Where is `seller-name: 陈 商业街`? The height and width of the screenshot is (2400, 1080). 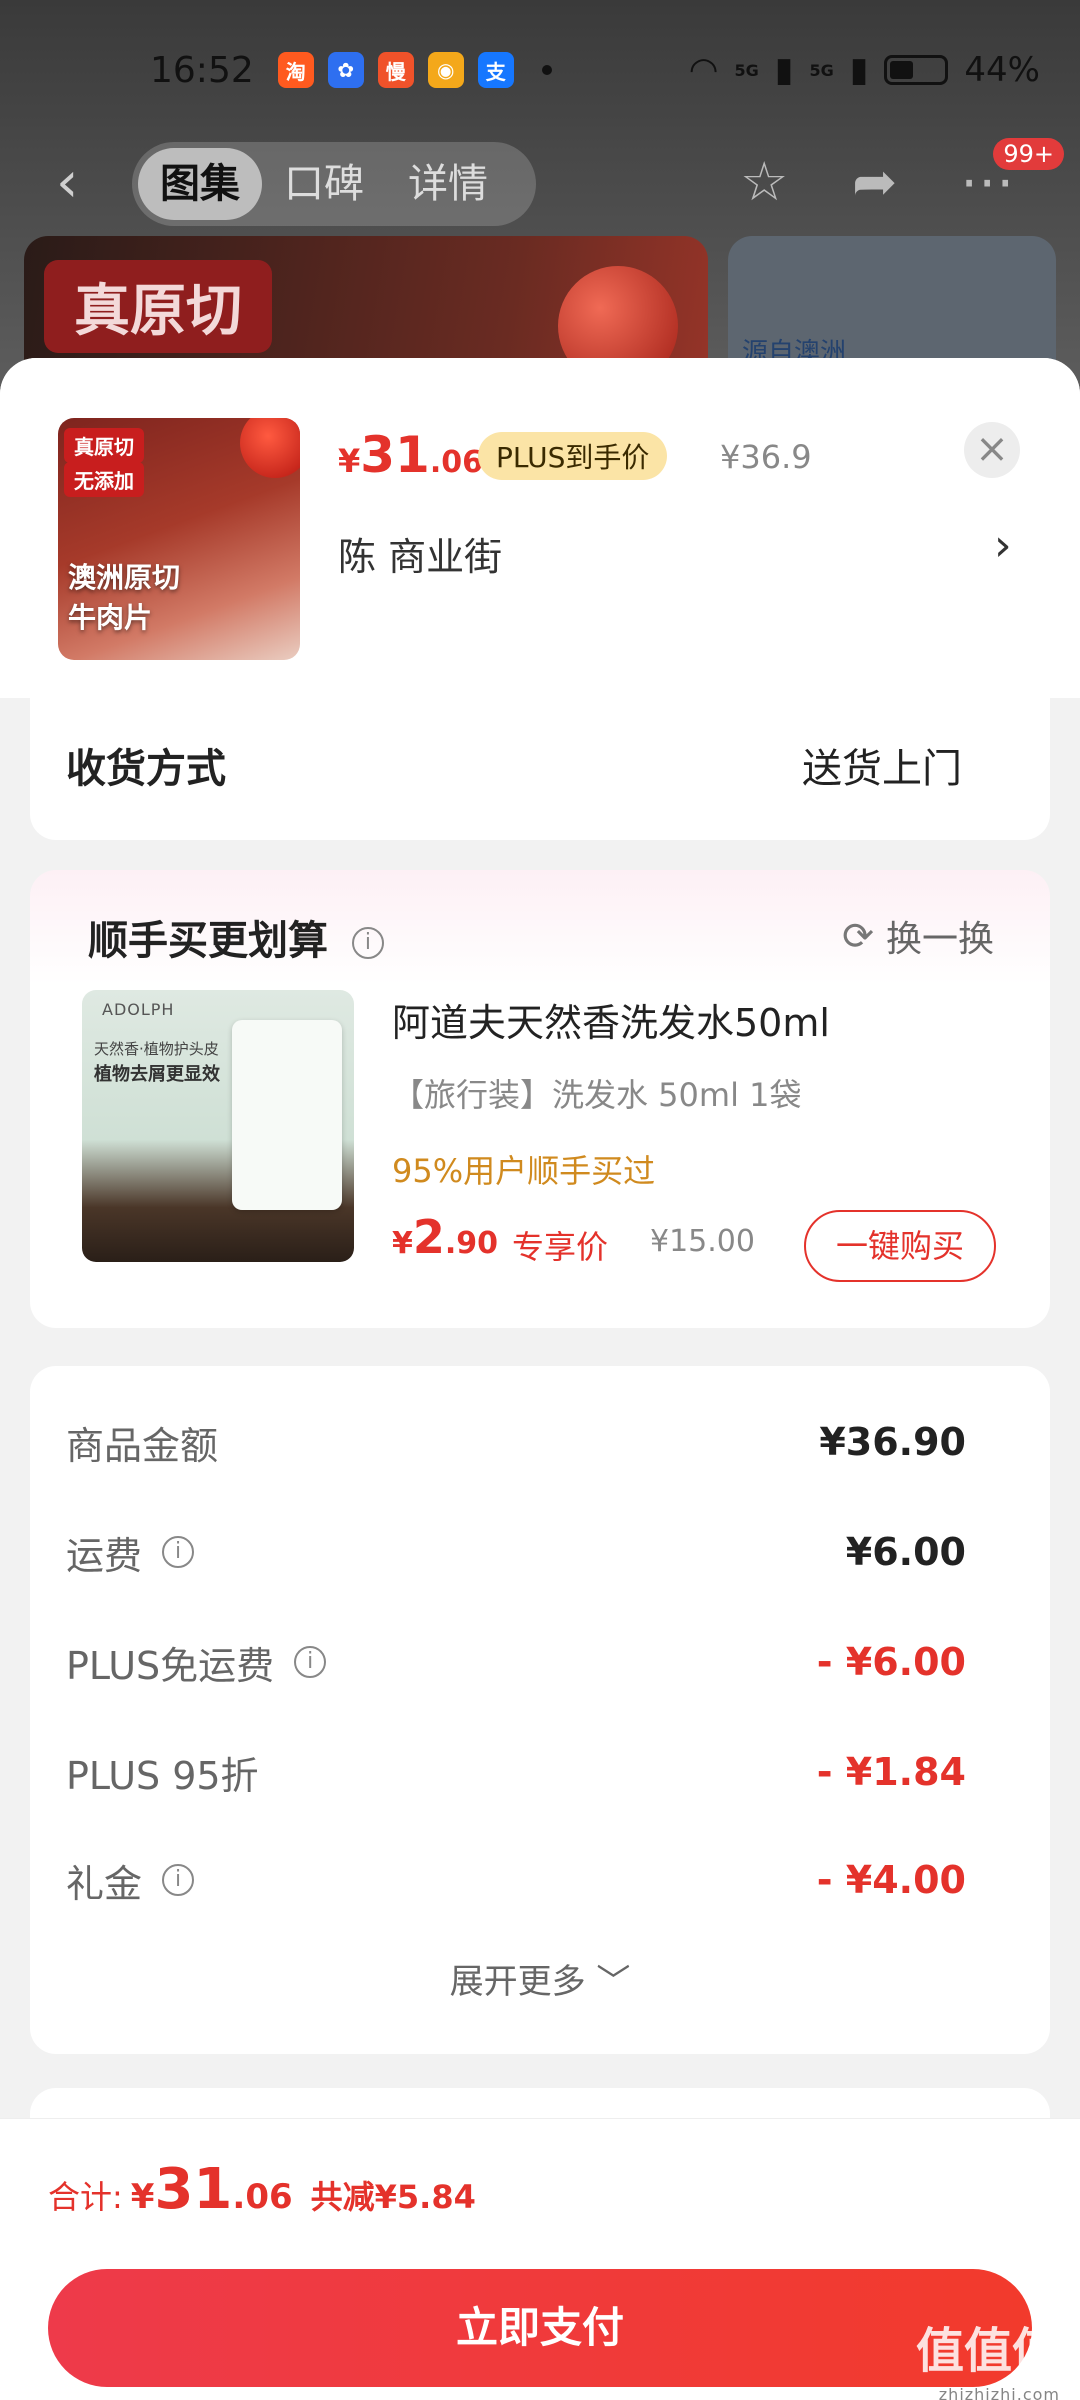 seller-name: 陈 商业街 is located at coordinates (420, 553).